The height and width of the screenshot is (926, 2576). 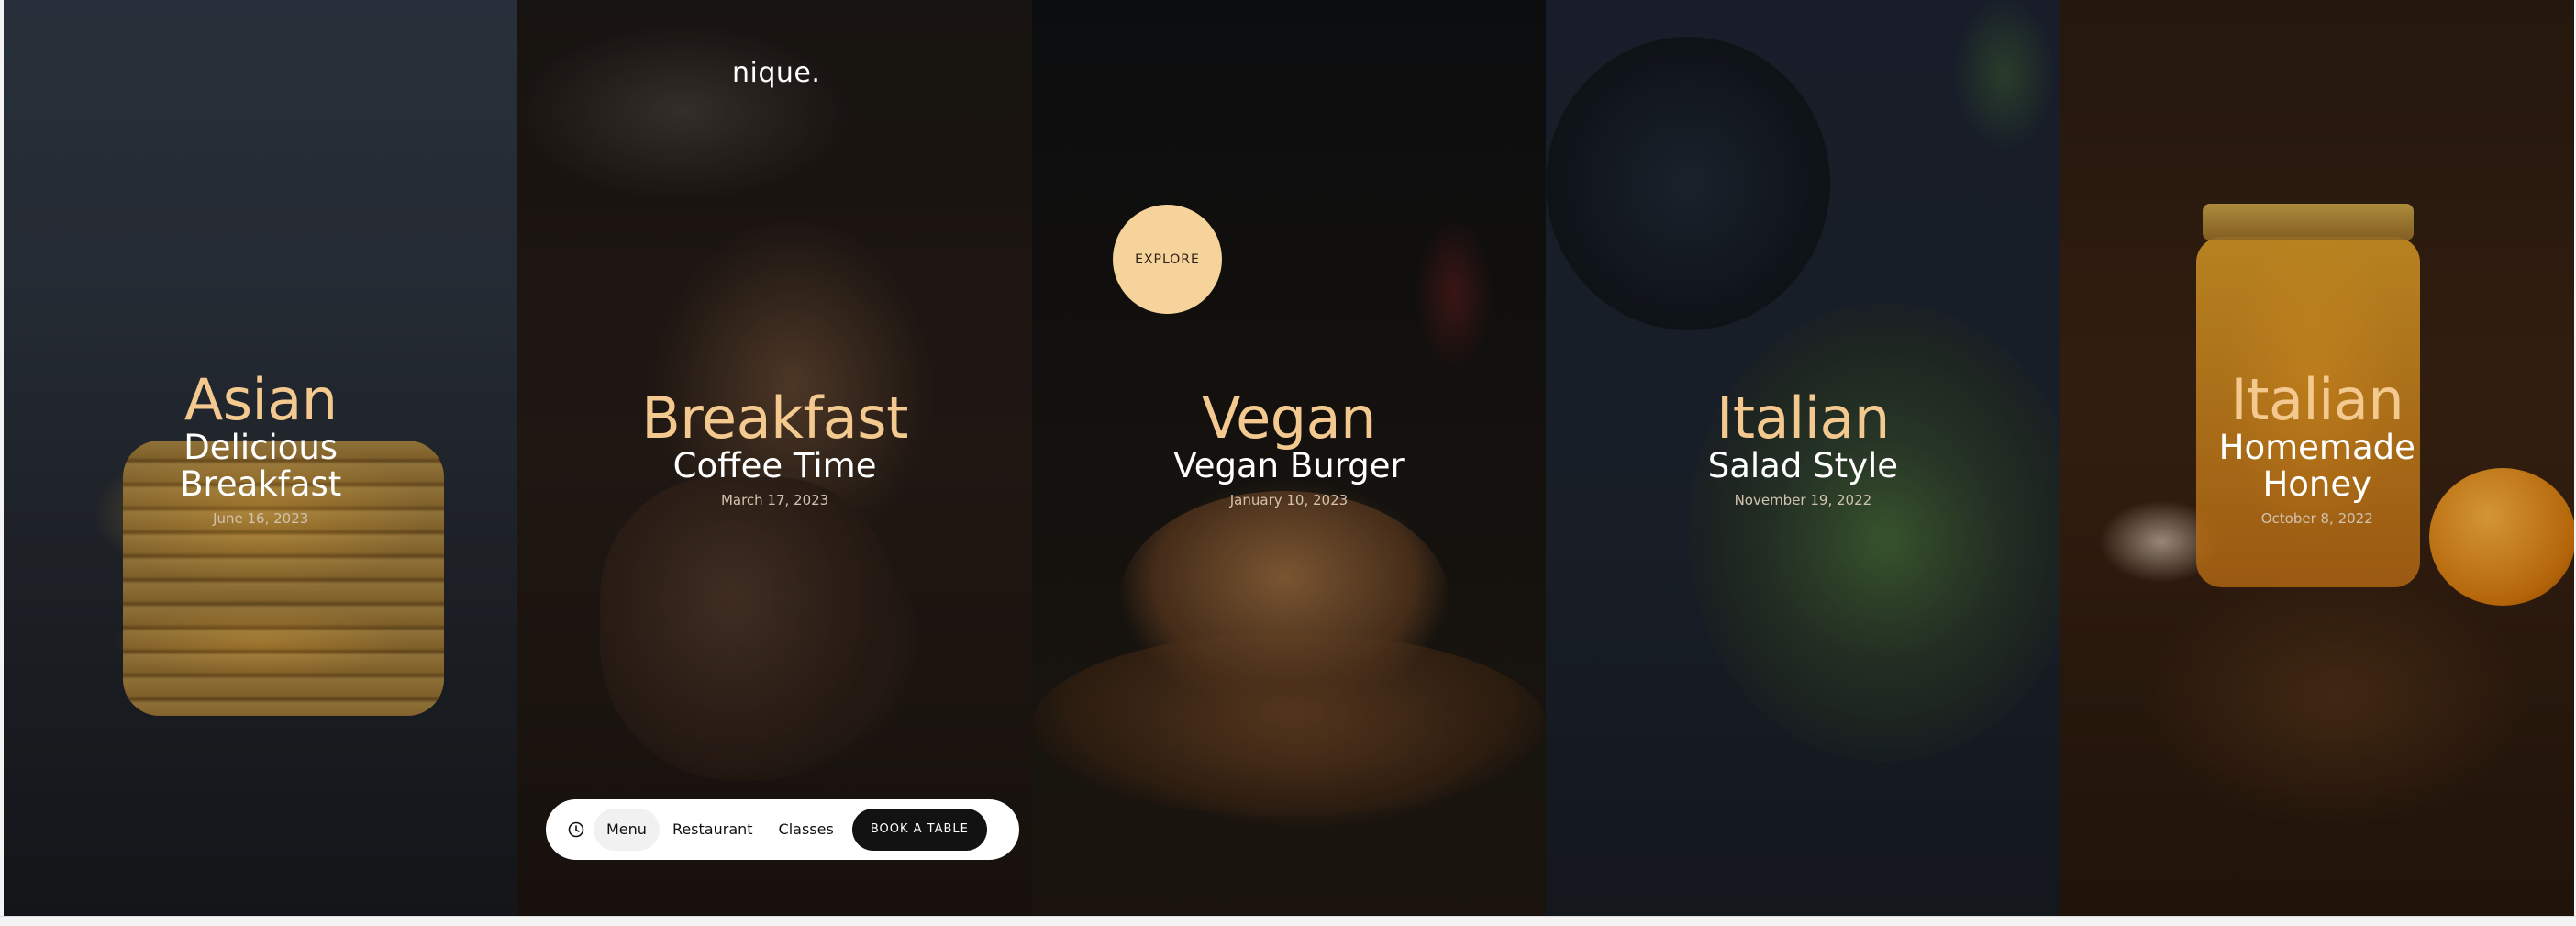 What do you see at coordinates (1803, 500) in the screenshot?
I see `panel-date: November 19, 2022` at bounding box center [1803, 500].